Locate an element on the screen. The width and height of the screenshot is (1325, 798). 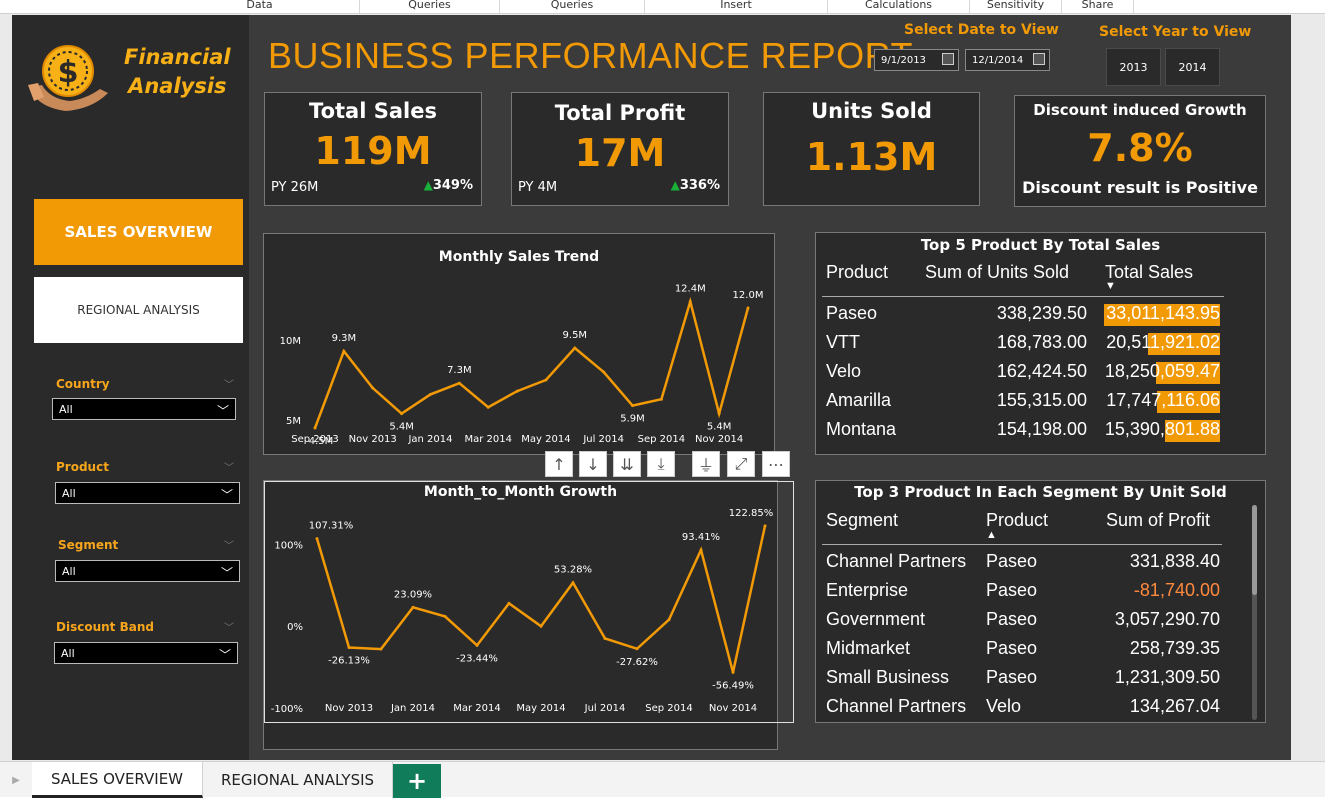
column-header: Total Sales is located at coordinates (1149, 272).